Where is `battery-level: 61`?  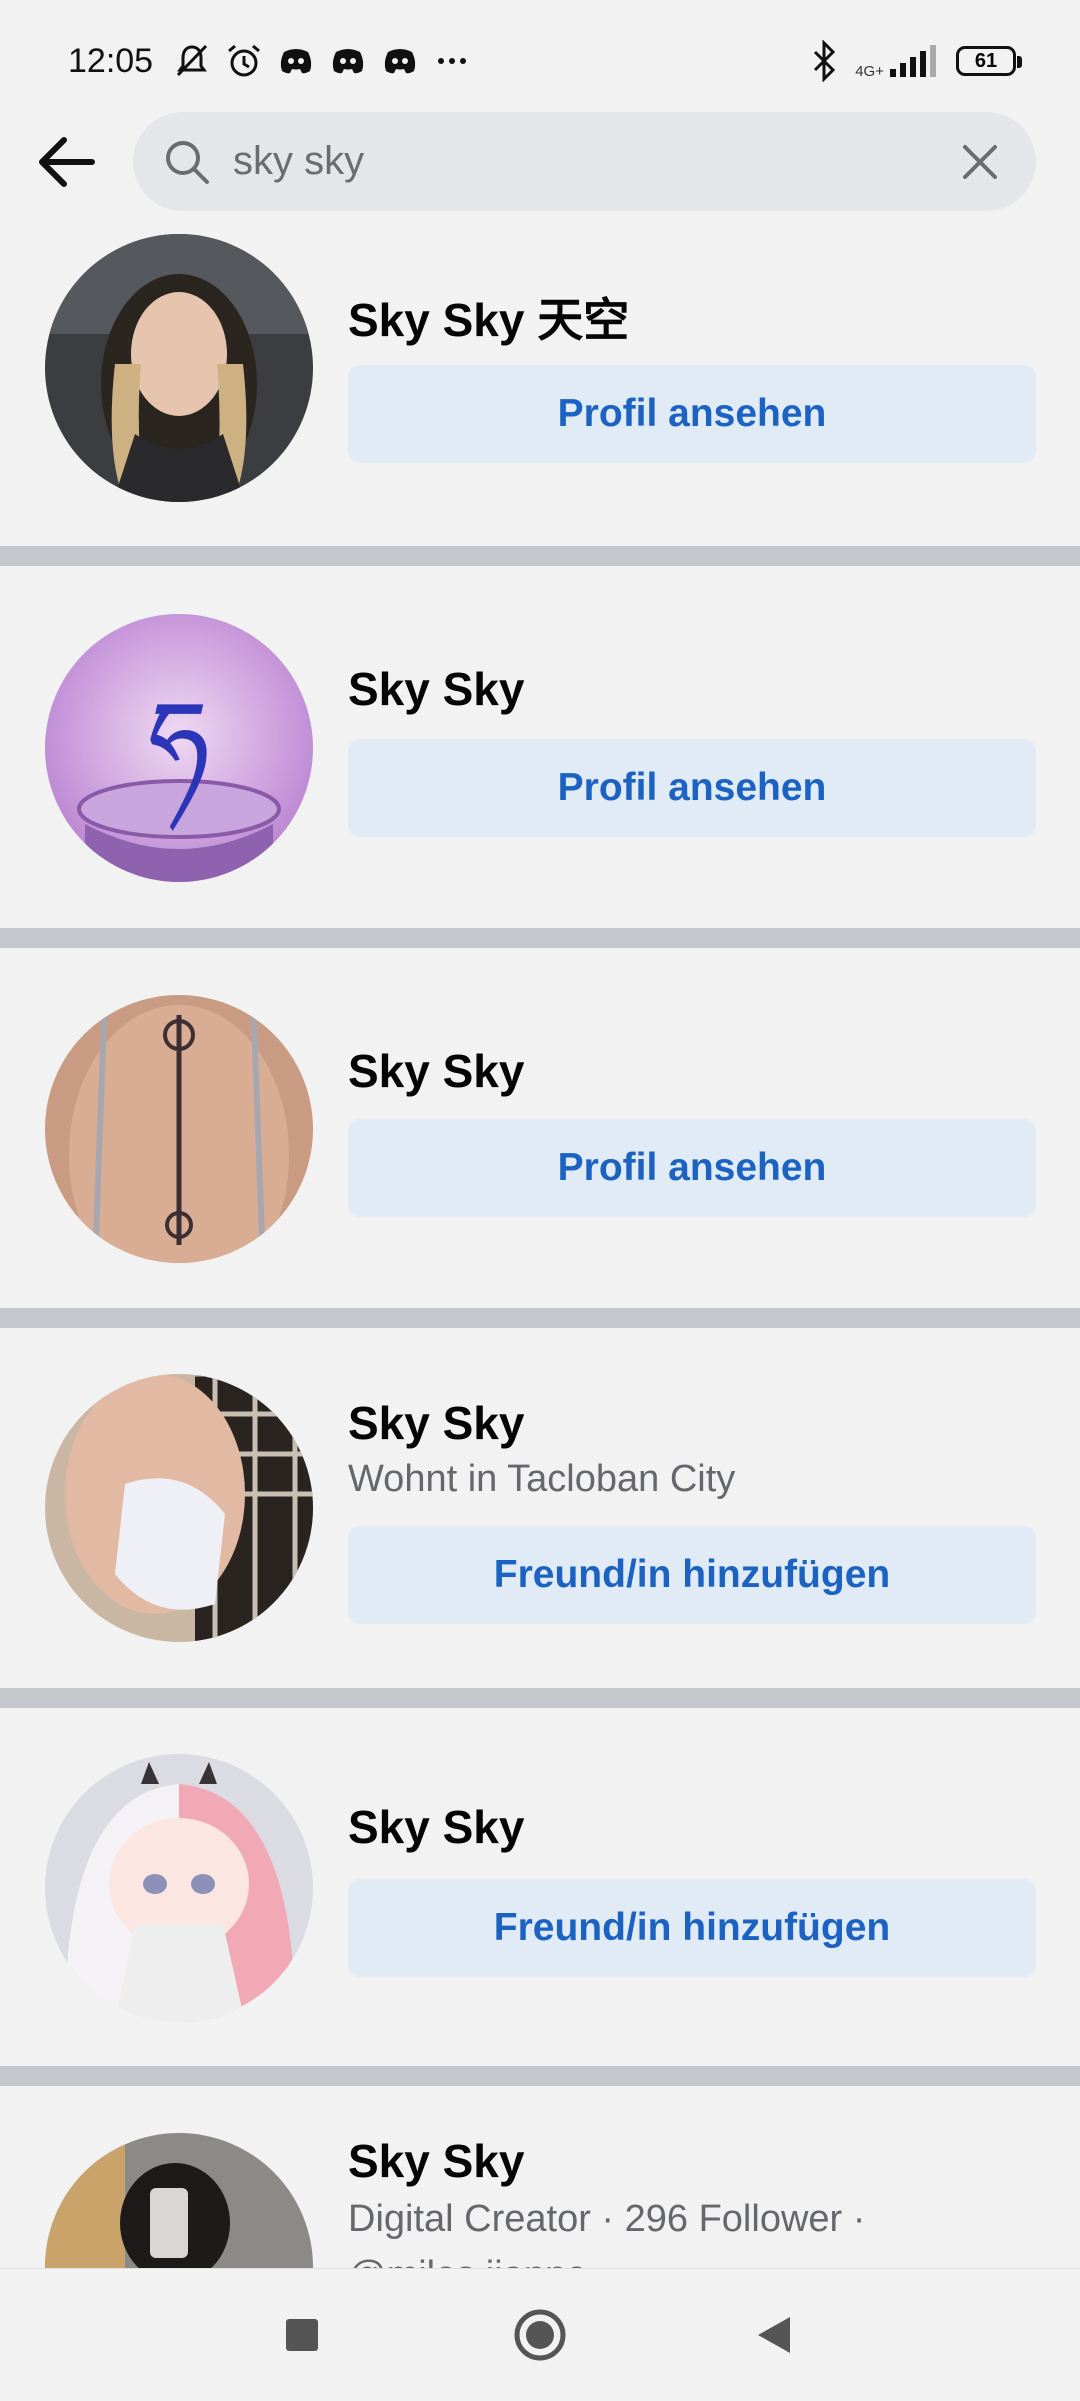 battery-level: 61 is located at coordinates (986, 60).